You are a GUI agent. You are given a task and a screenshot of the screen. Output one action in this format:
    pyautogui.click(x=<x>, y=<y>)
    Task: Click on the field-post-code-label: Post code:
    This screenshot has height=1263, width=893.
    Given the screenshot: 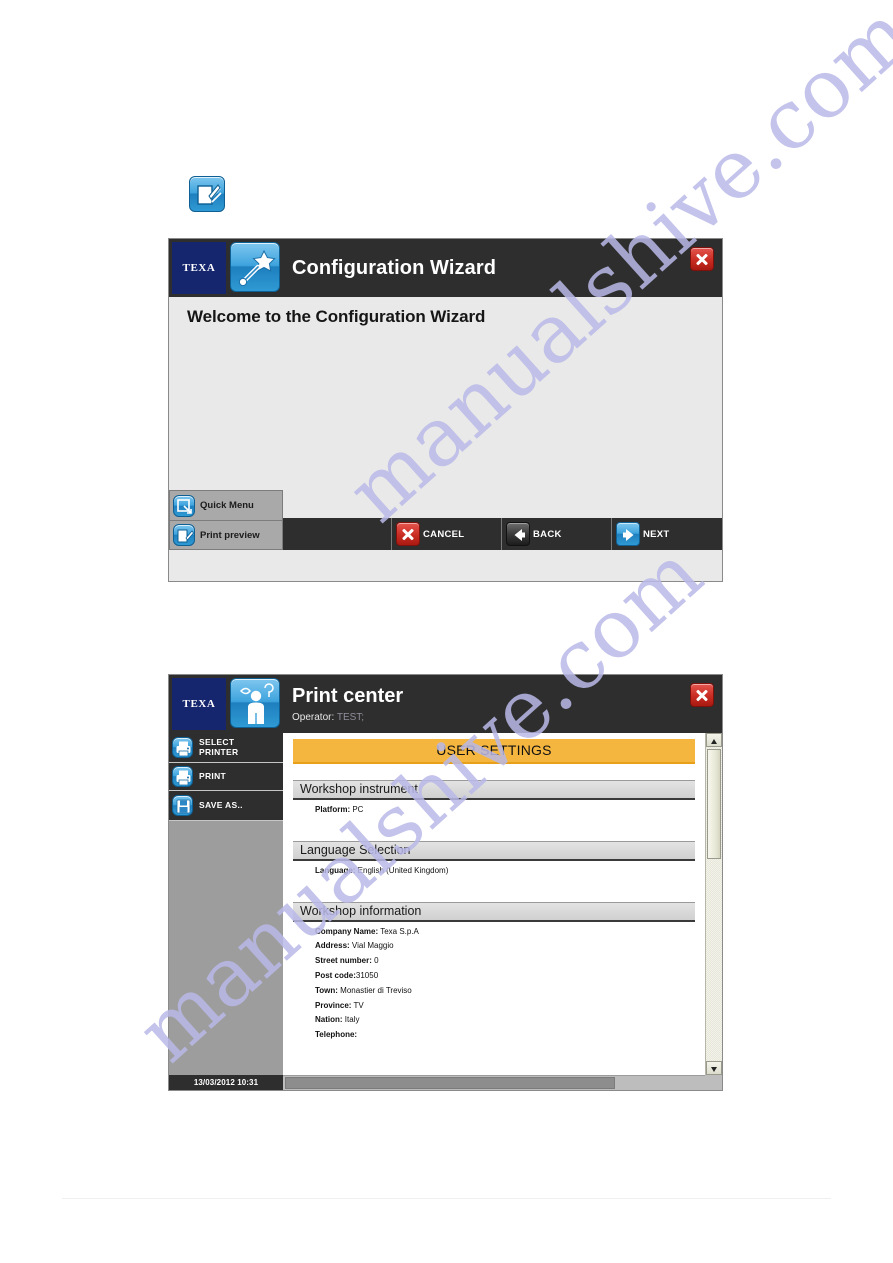 What is the action you would take?
    pyautogui.click(x=335, y=975)
    